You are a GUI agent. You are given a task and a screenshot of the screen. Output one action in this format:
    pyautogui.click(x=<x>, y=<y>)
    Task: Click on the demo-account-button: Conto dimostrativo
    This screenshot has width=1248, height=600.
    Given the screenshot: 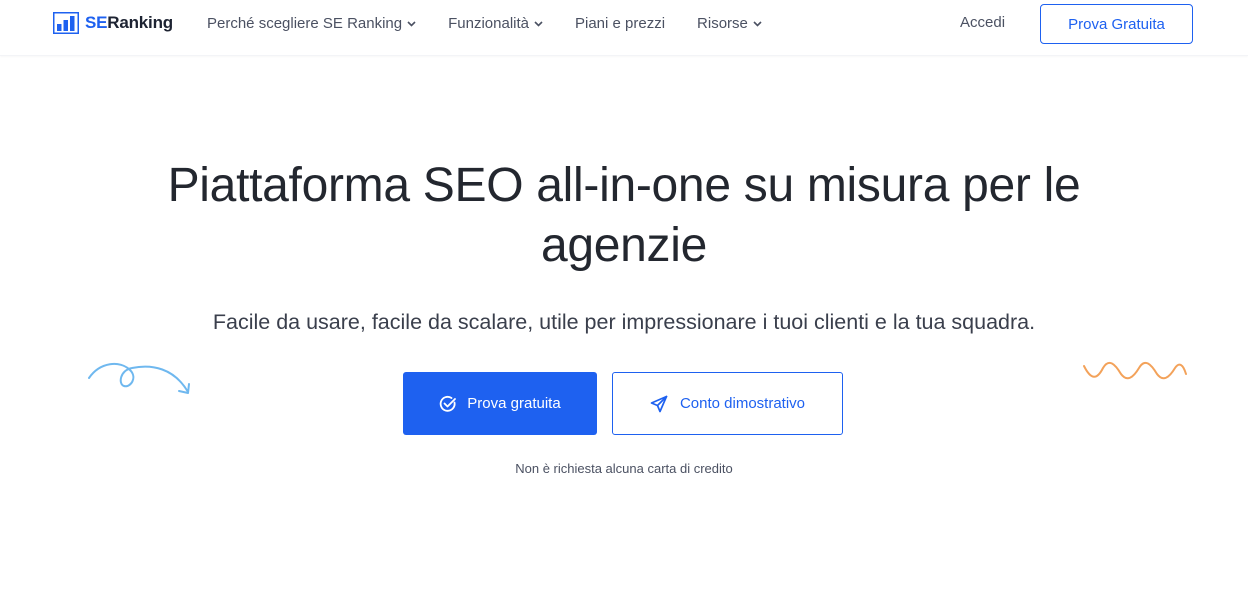 What is the action you would take?
    pyautogui.click(x=727, y=403)
    